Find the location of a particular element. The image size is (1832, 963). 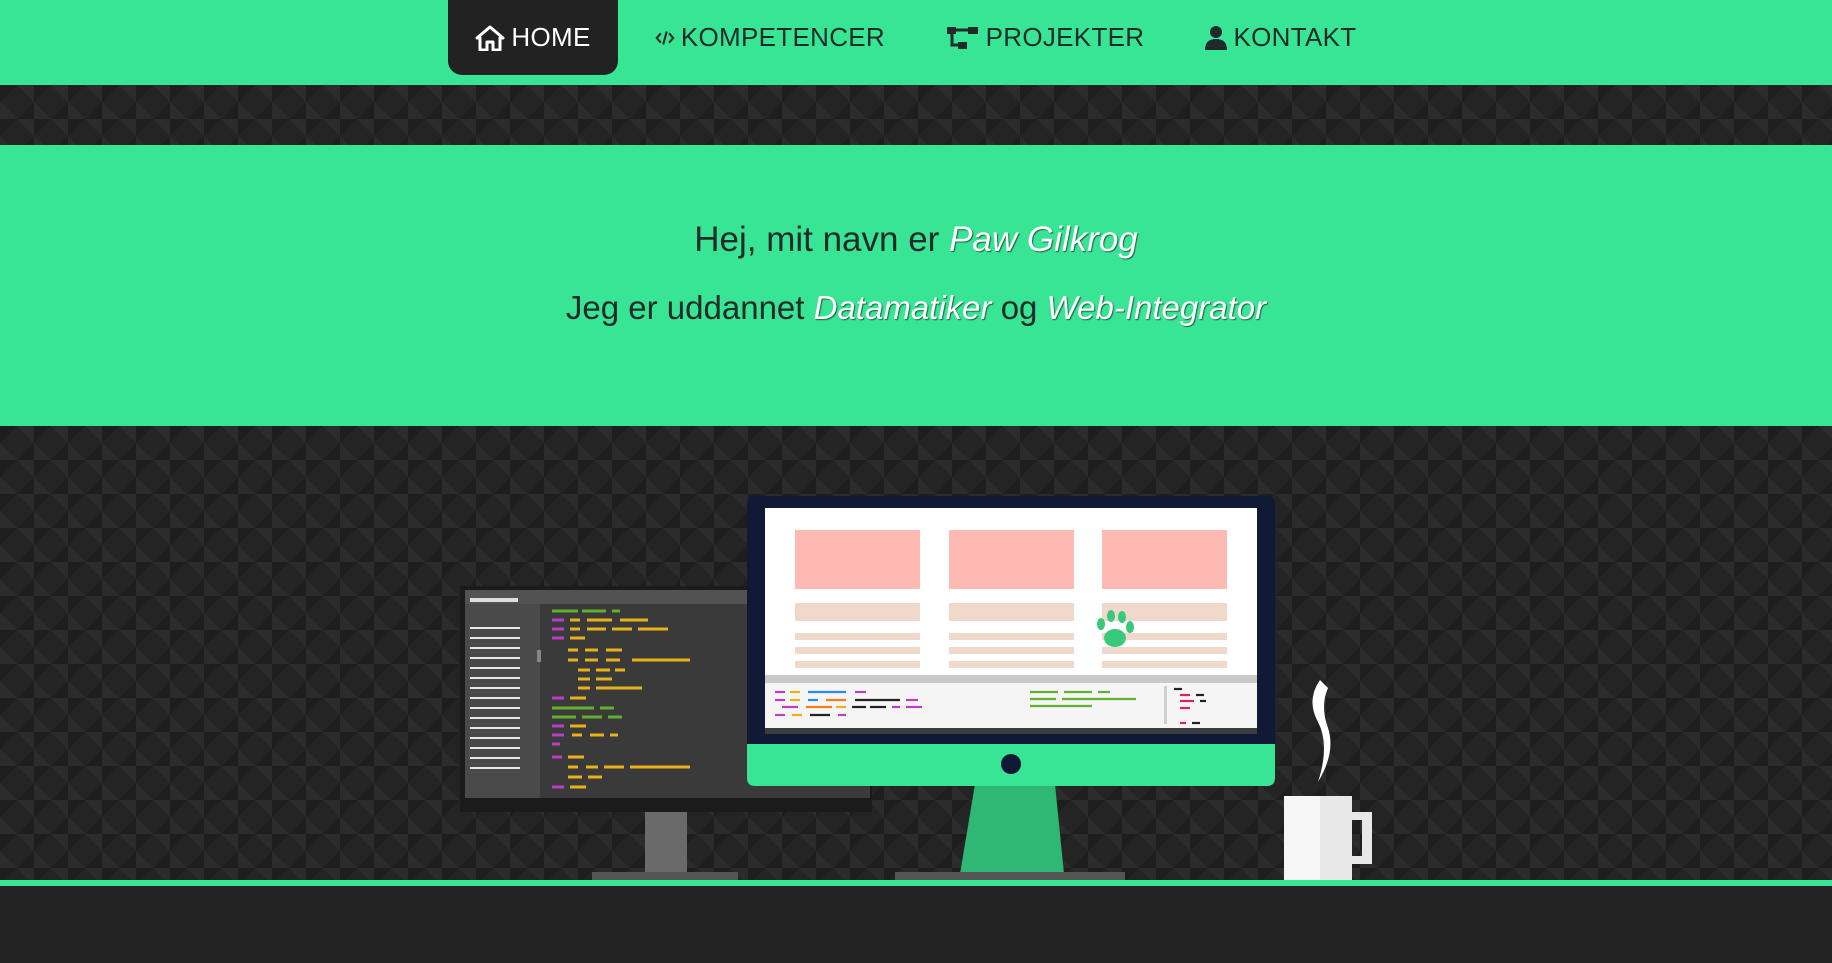

education-connector: og is located at coordinates (1019, 307).